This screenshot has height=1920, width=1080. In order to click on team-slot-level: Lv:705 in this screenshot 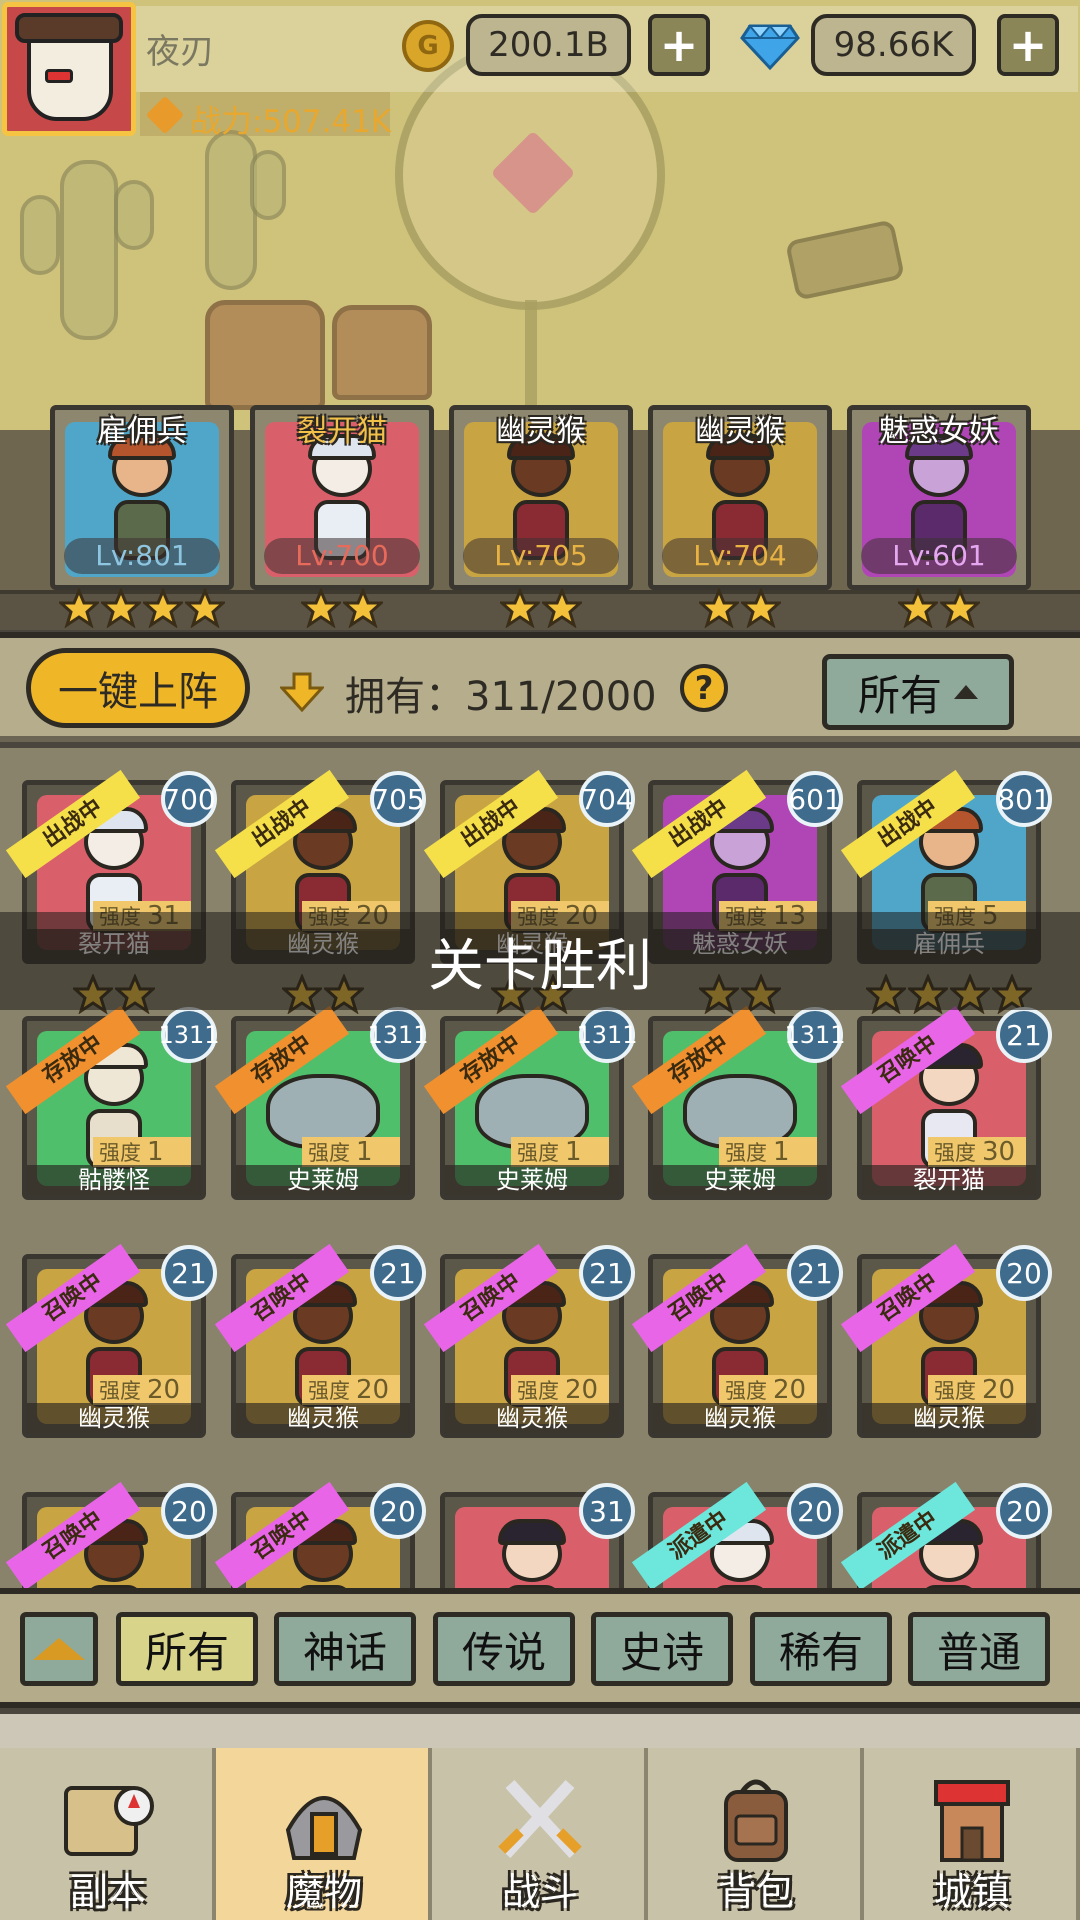, I will do `click(541, 556)`.